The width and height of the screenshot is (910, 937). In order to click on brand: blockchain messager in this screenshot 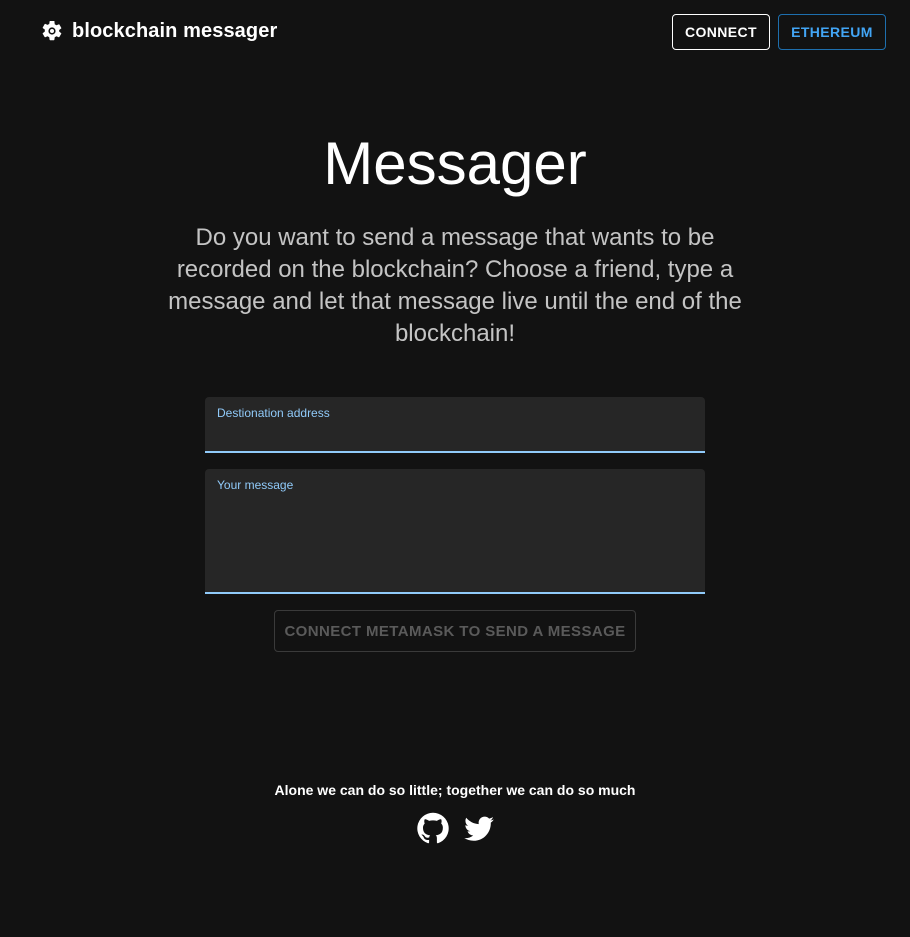, I will do `click(158, 31)`.